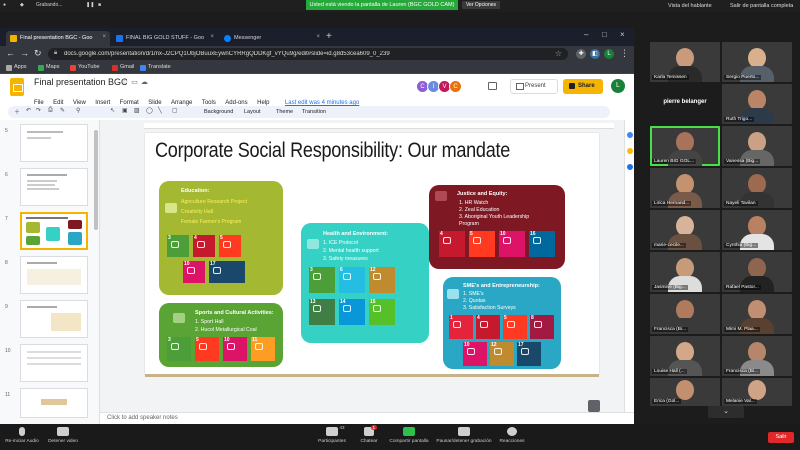 This screenshot has width=800, height=450. Describe the element at coordinates (284, 112) in the screenshot. I see `theme-button: Theme` at that location.